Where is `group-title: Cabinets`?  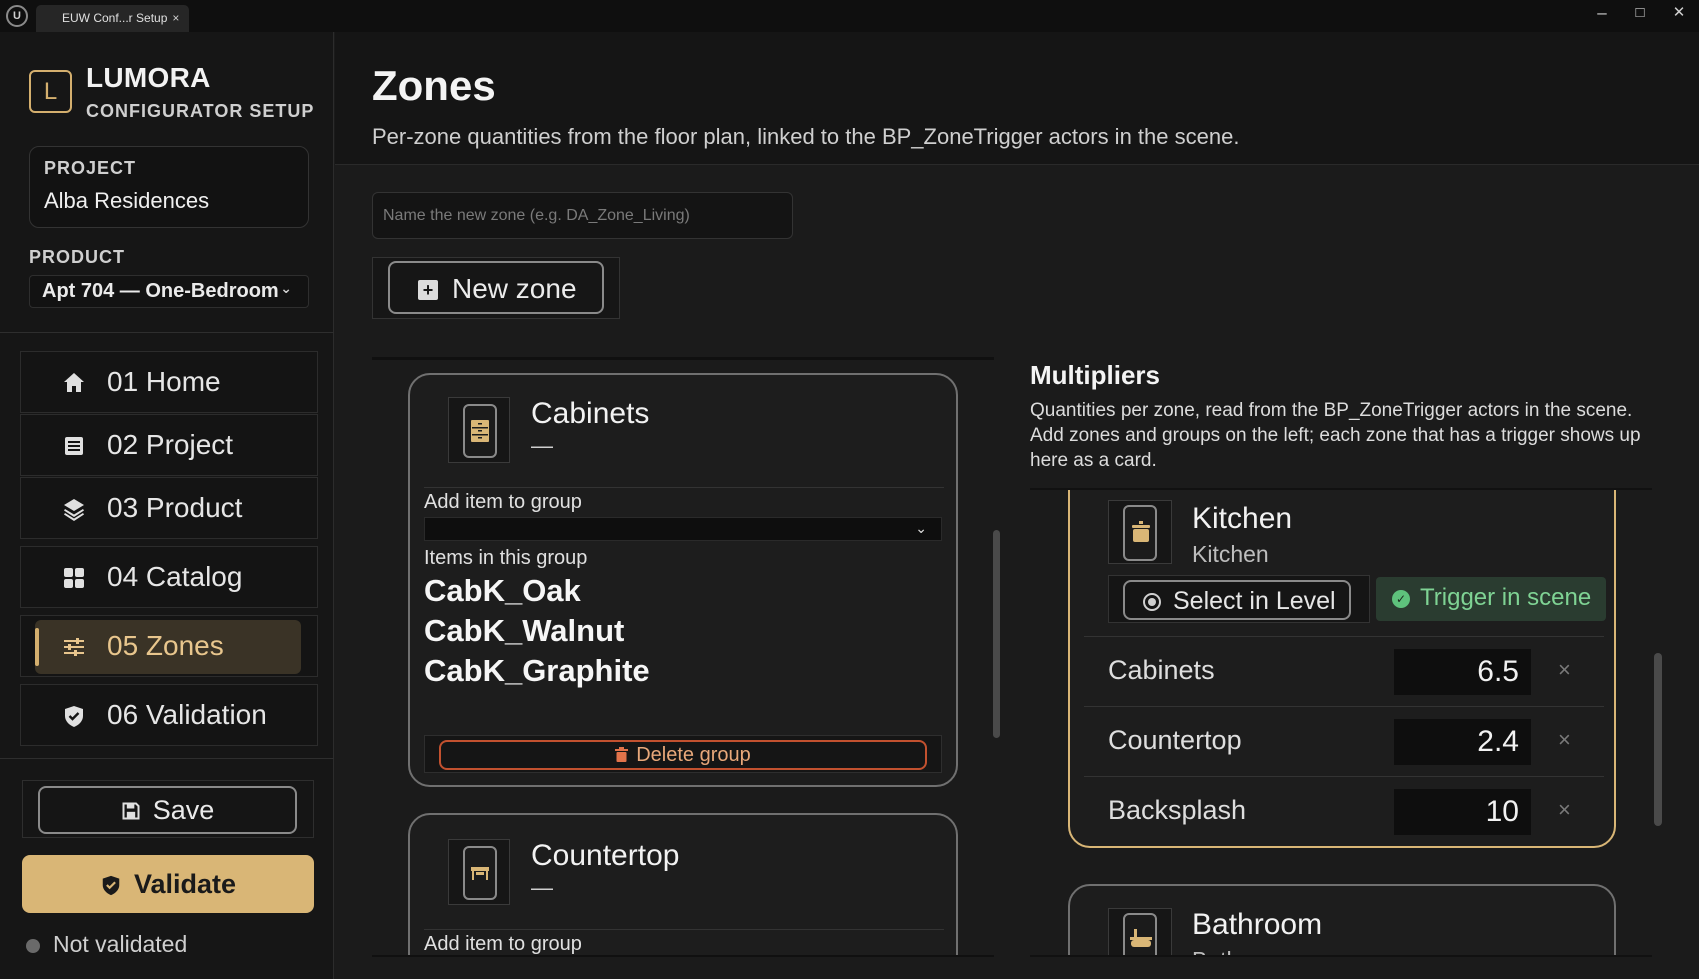 group-title: Cabinets is located at coordinates (590, 413).